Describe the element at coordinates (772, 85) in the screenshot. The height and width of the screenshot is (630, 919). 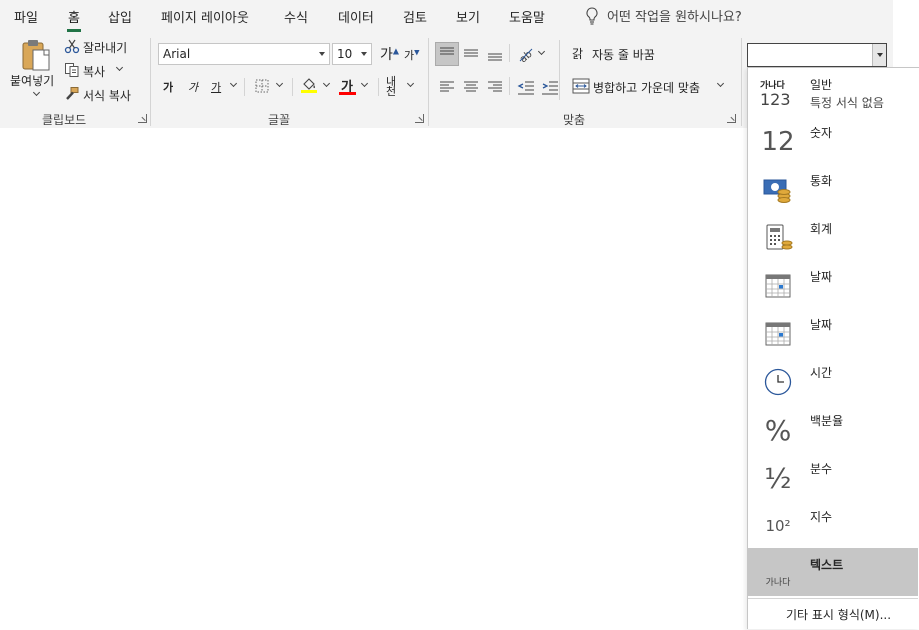
I see `general-format-glyph-top: 가나다` at that location.